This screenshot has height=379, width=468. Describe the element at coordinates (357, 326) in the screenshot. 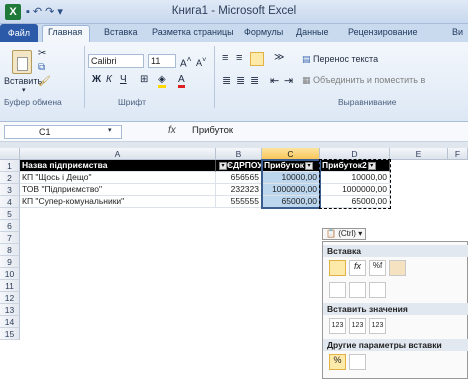

I see `paste-values-number-format-icon: 123` at that location.